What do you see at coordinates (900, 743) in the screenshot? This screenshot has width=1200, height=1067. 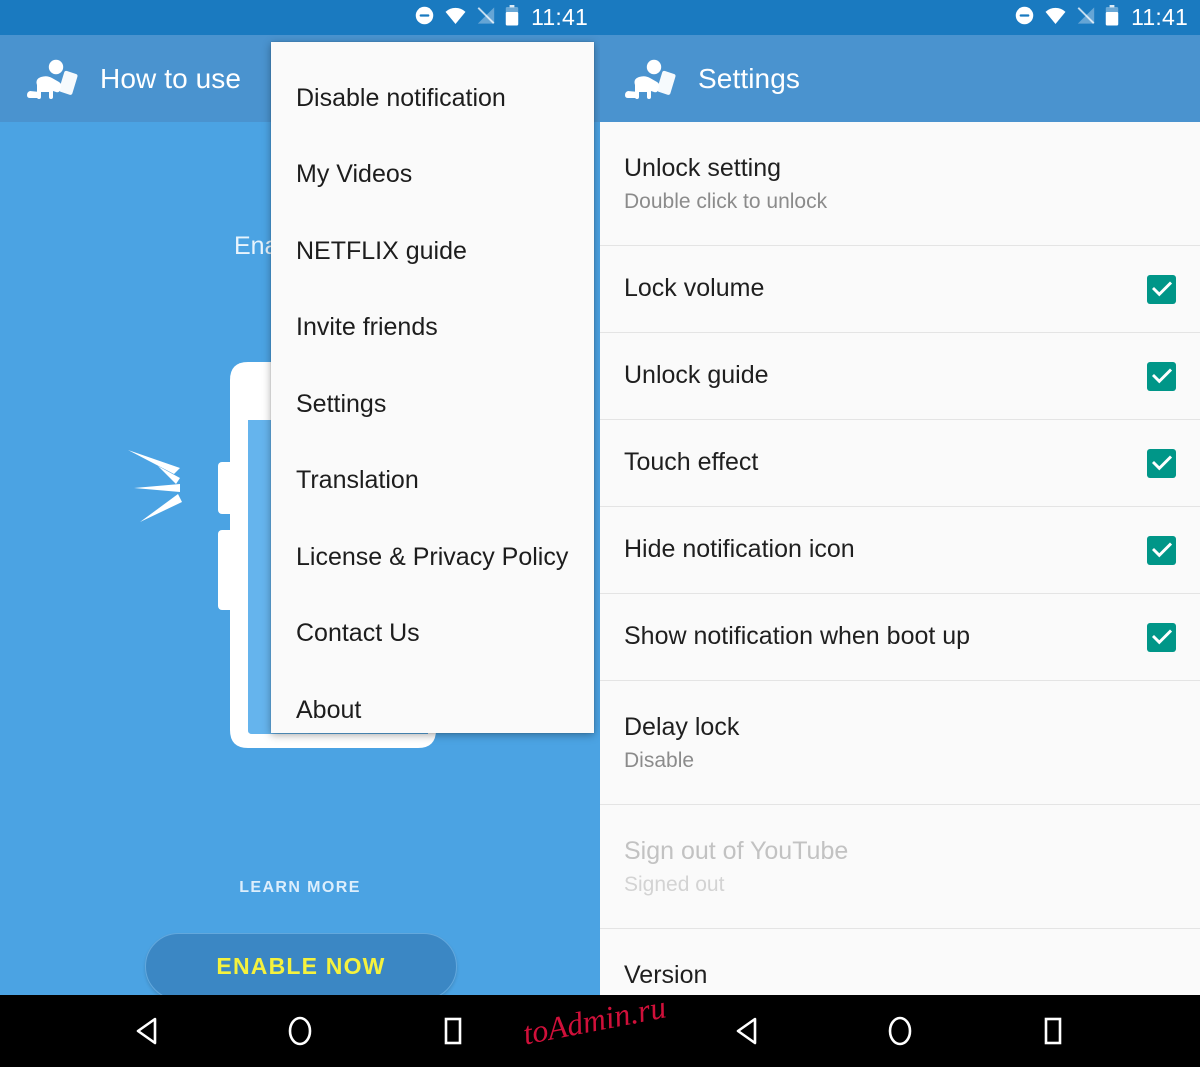 I see `setting-row-delay-lock: Delay lock Disable` at bounding box center [900, 743].